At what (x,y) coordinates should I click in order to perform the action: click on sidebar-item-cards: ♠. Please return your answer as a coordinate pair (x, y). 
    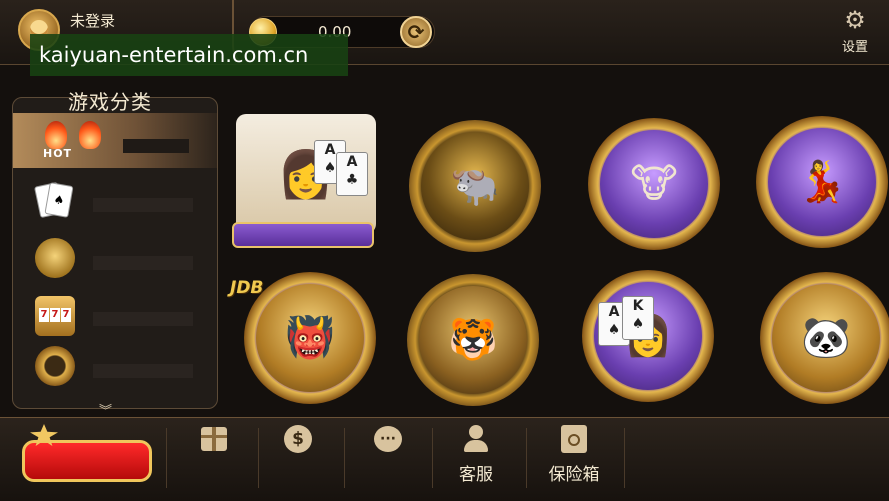
    Looking at the image, I should click on (115, 203).